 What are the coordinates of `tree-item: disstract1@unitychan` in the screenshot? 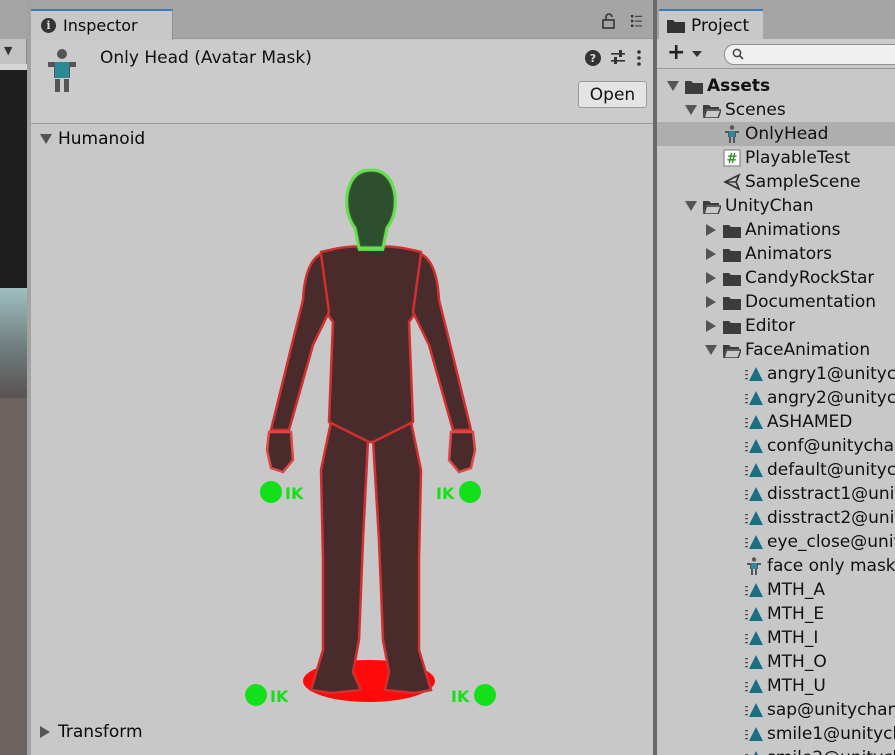 It's located at (776, 494).